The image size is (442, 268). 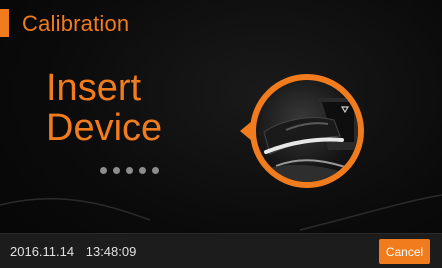 What do you see at coordinates (76, 23) in the screenshot?
I see `page-title: Calibration` at bounding box center [76, 23].